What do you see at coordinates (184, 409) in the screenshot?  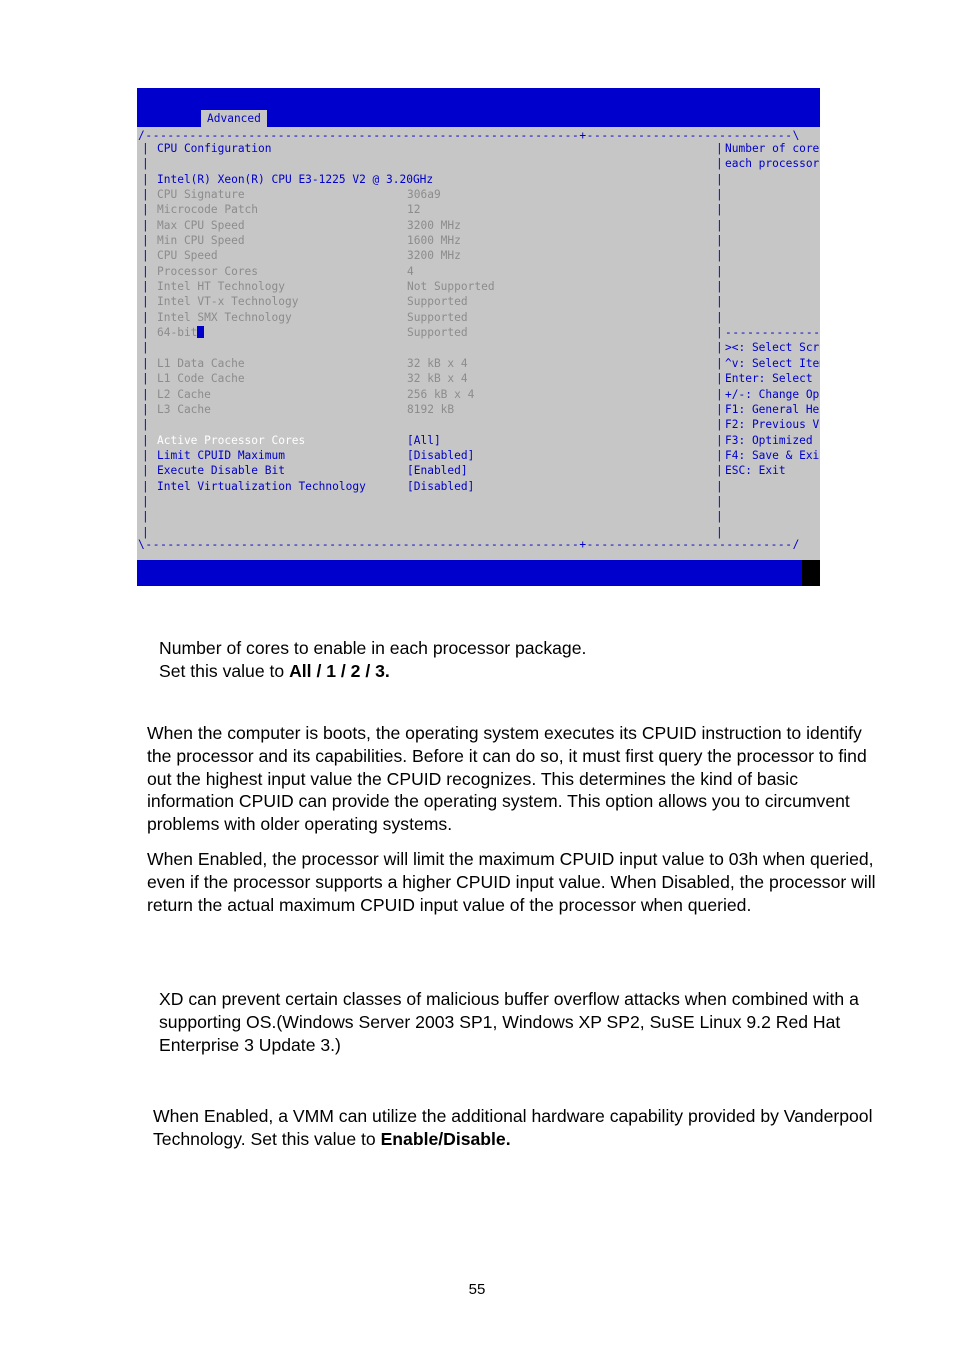 I see `cache-label: L3 Cache` at bounding box center [184, 409].